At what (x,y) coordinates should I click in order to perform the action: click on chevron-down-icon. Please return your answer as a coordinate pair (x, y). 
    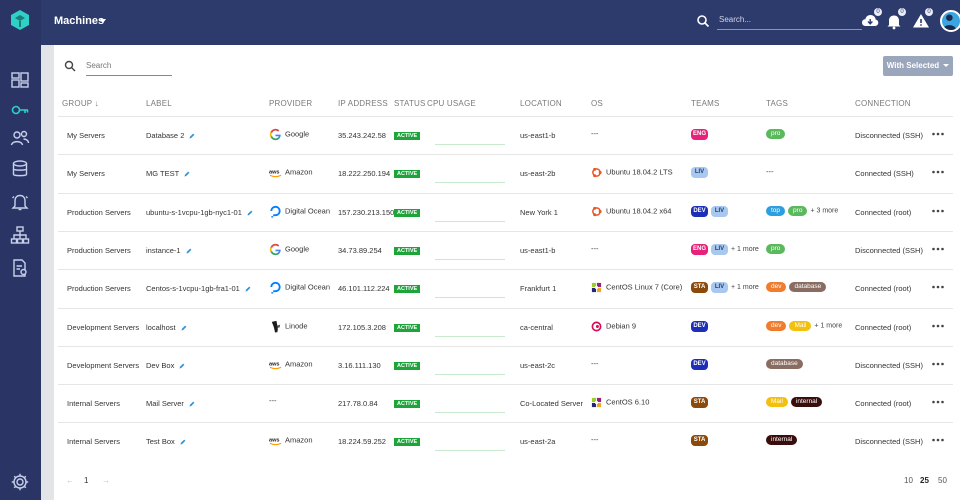
    Looking at the image, I should click on (103, 21).